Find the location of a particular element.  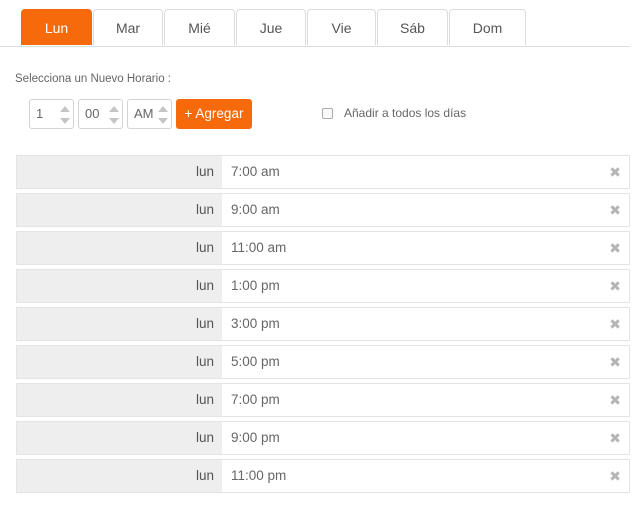

schedule-time: 5:00 pm is located at coordinates (255, 361).